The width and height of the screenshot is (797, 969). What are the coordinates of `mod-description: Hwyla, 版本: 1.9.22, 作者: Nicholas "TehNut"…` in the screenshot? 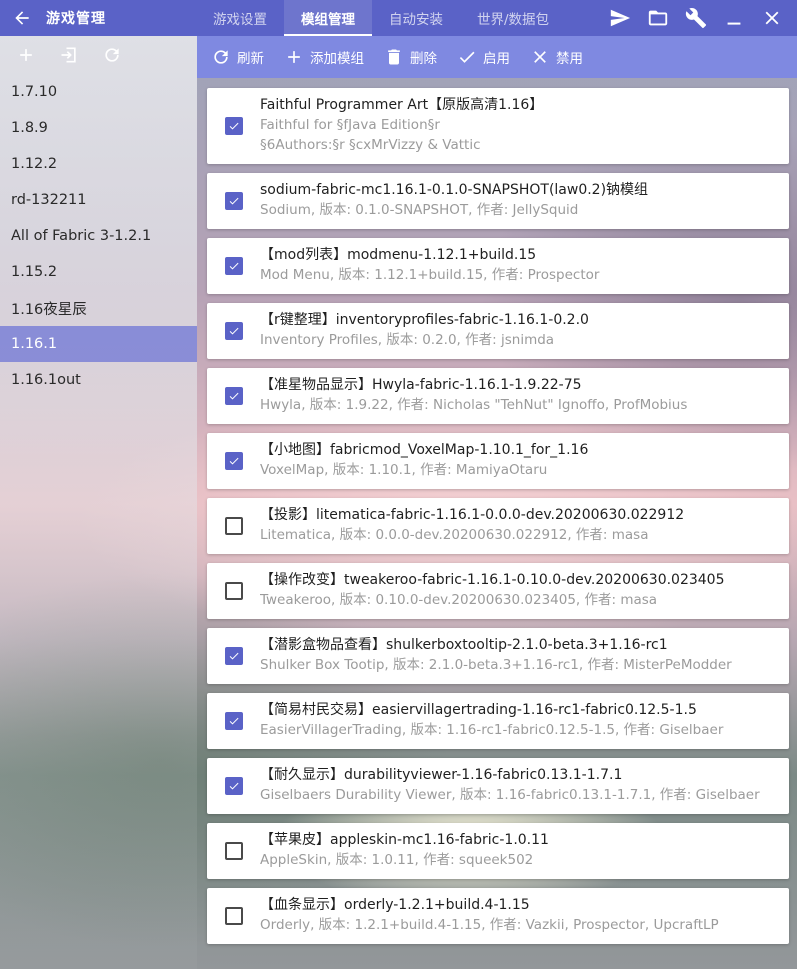 It's located at (474, 405).